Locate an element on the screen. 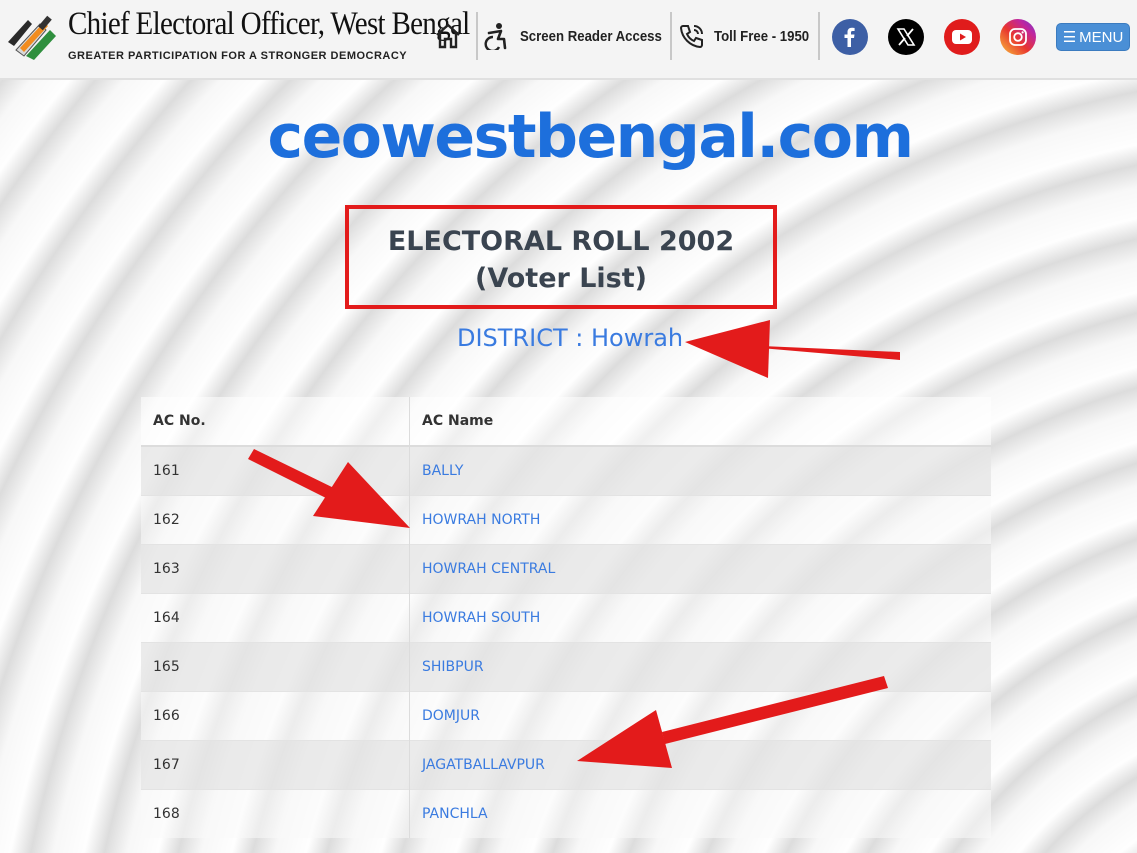  column-header-ac-name: AC Name is located at coordinates (700, 422).